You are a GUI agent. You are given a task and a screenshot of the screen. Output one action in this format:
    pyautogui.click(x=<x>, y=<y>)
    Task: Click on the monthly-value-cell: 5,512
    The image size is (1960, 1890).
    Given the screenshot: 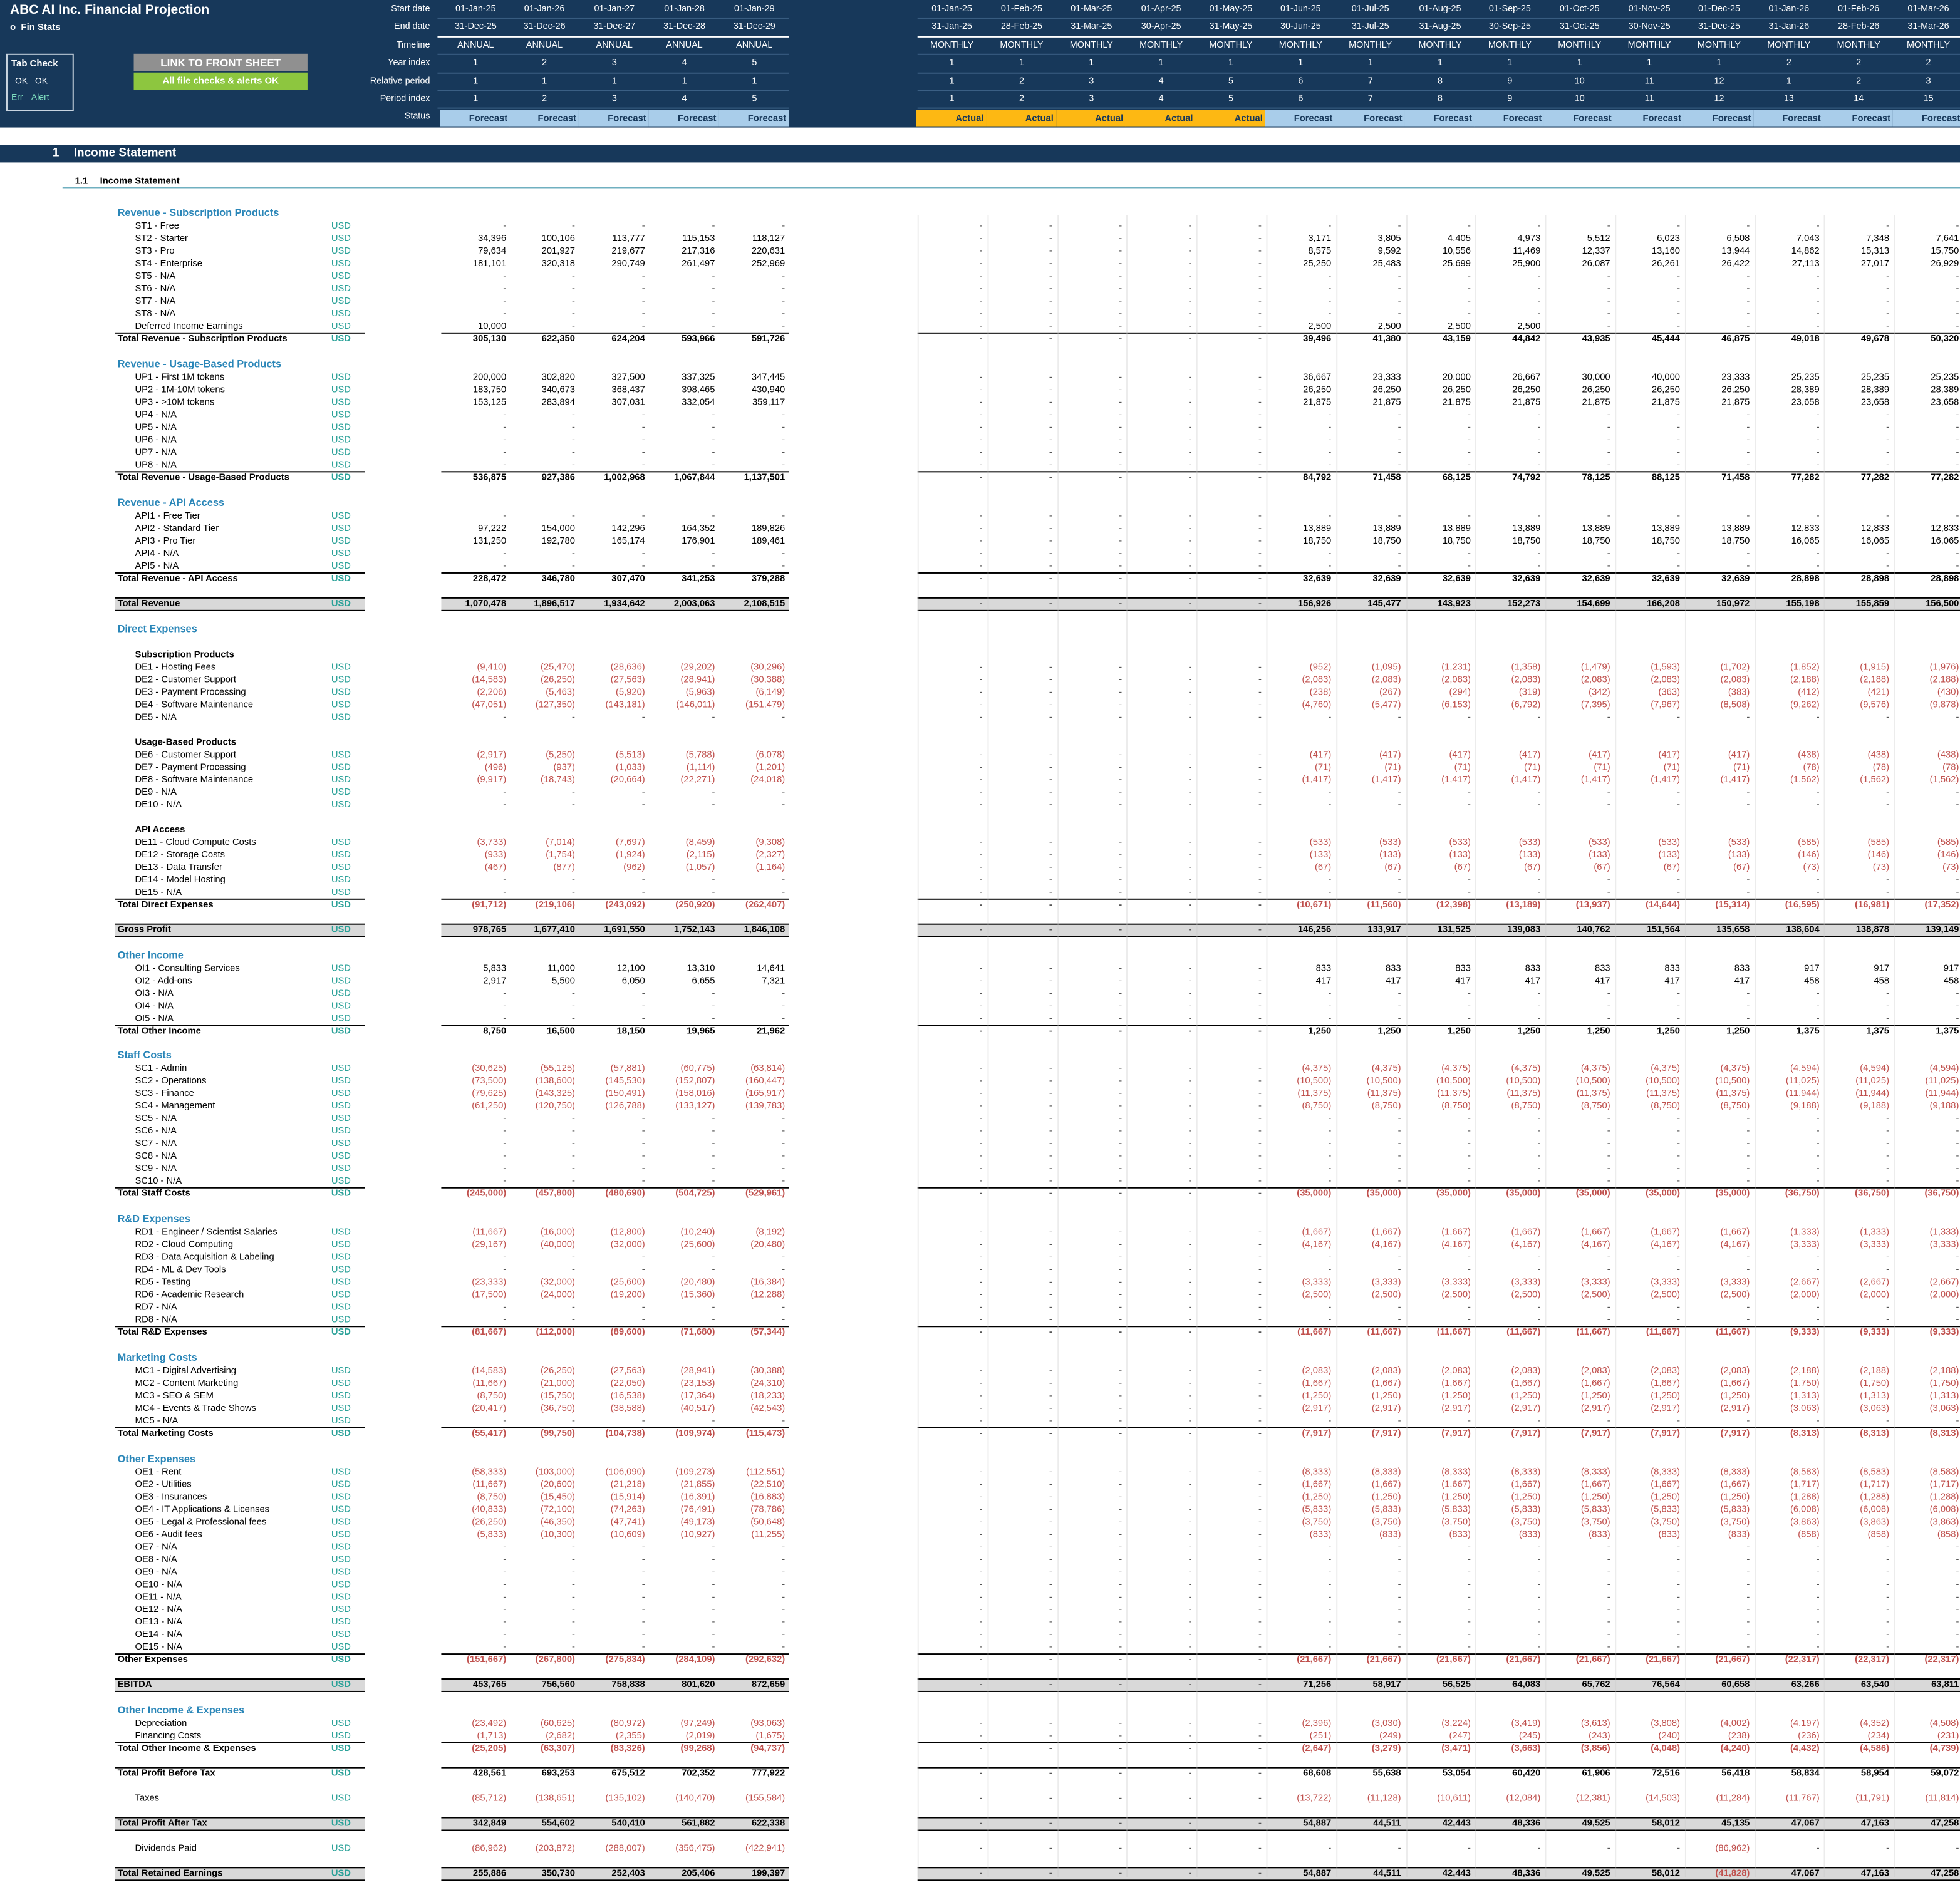 What is the action you would take?
    pyautogui.click(x=1578, y=238)
    